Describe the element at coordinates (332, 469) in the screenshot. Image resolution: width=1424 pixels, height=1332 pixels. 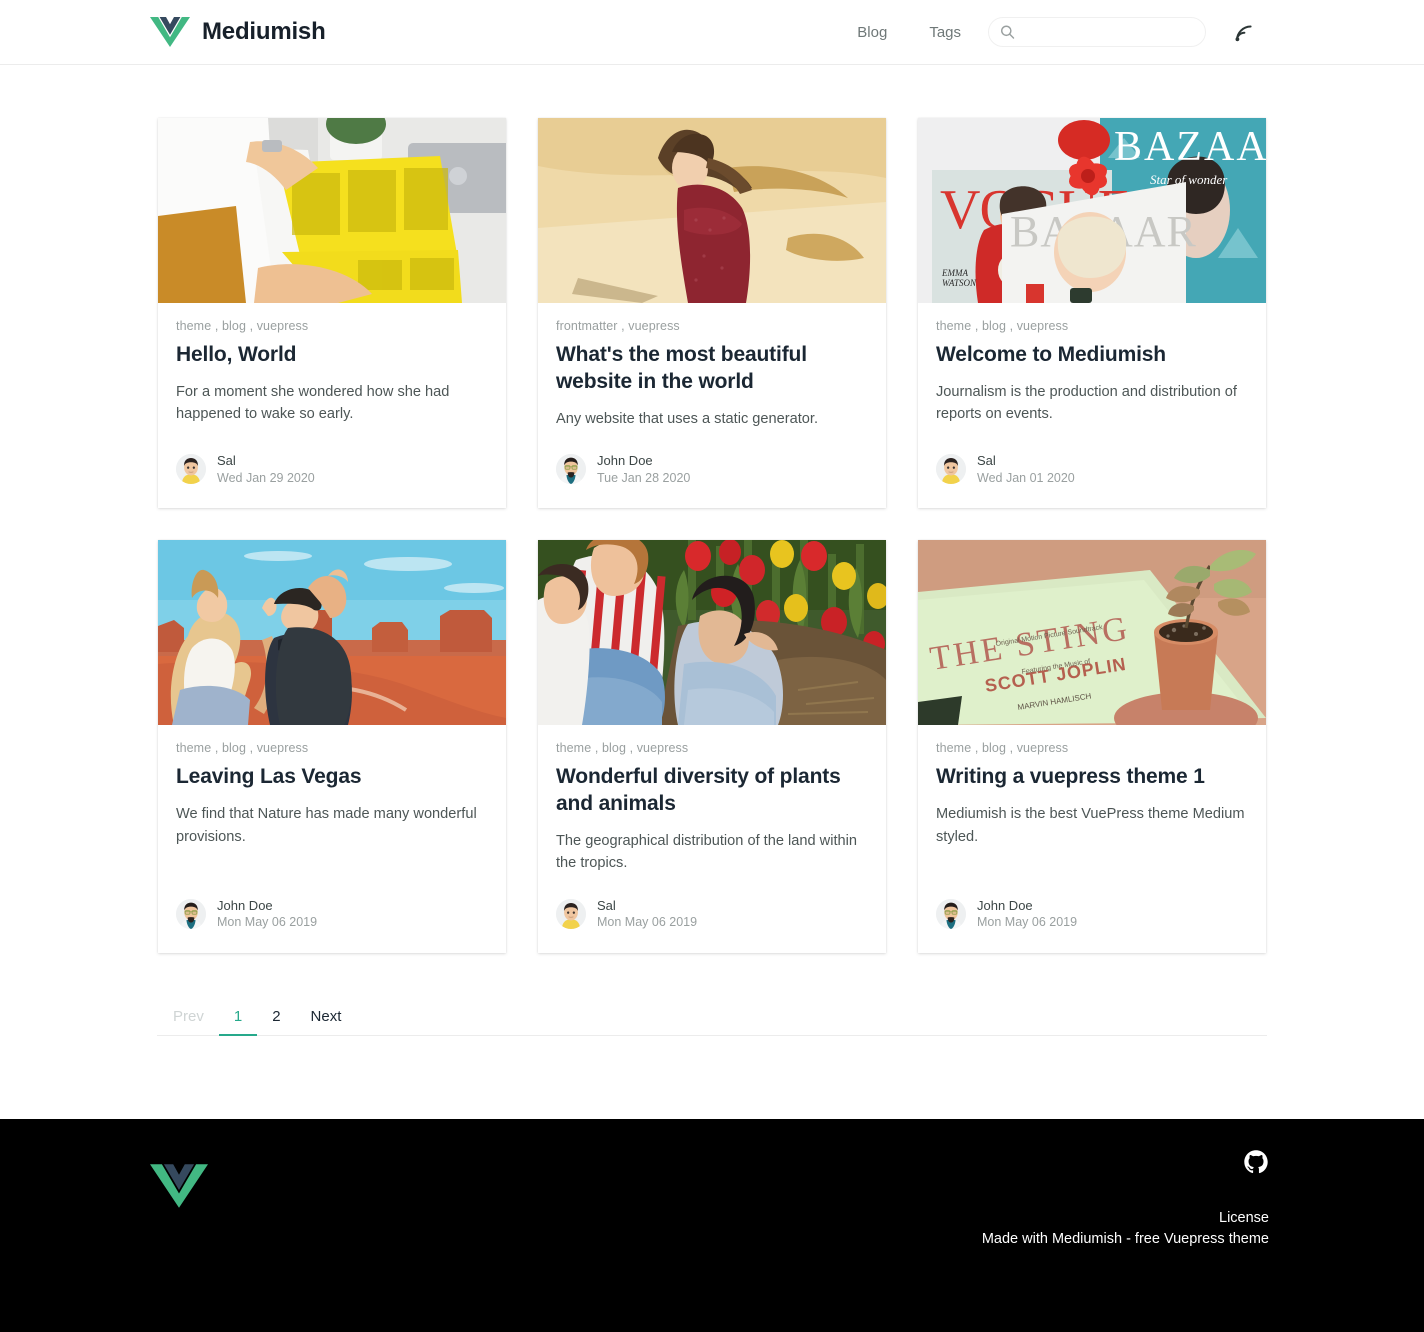
I see `post-author-row: Sal Wed Jan 29 2020` at that location.